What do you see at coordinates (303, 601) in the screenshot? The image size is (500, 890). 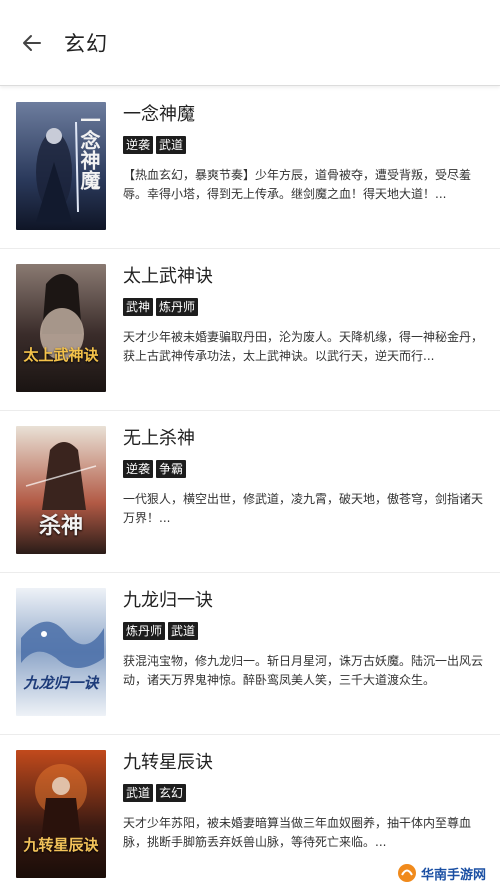 I see `book-title: 九龙归一诀` at bounding box center [303, 601].